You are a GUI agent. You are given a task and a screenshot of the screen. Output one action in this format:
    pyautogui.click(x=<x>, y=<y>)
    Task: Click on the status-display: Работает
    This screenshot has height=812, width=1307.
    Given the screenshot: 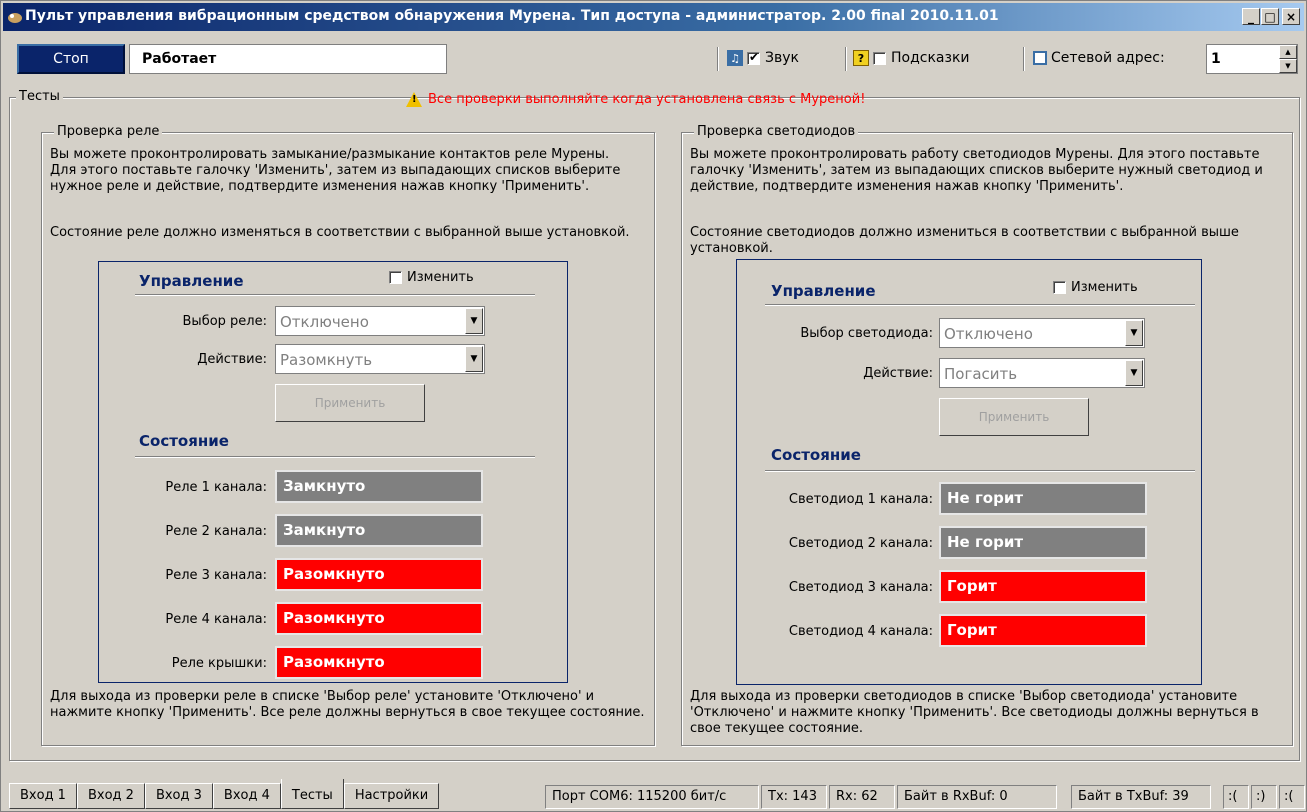 What is the action you would take?
    pyautogui.click(x=288, y=59)
    